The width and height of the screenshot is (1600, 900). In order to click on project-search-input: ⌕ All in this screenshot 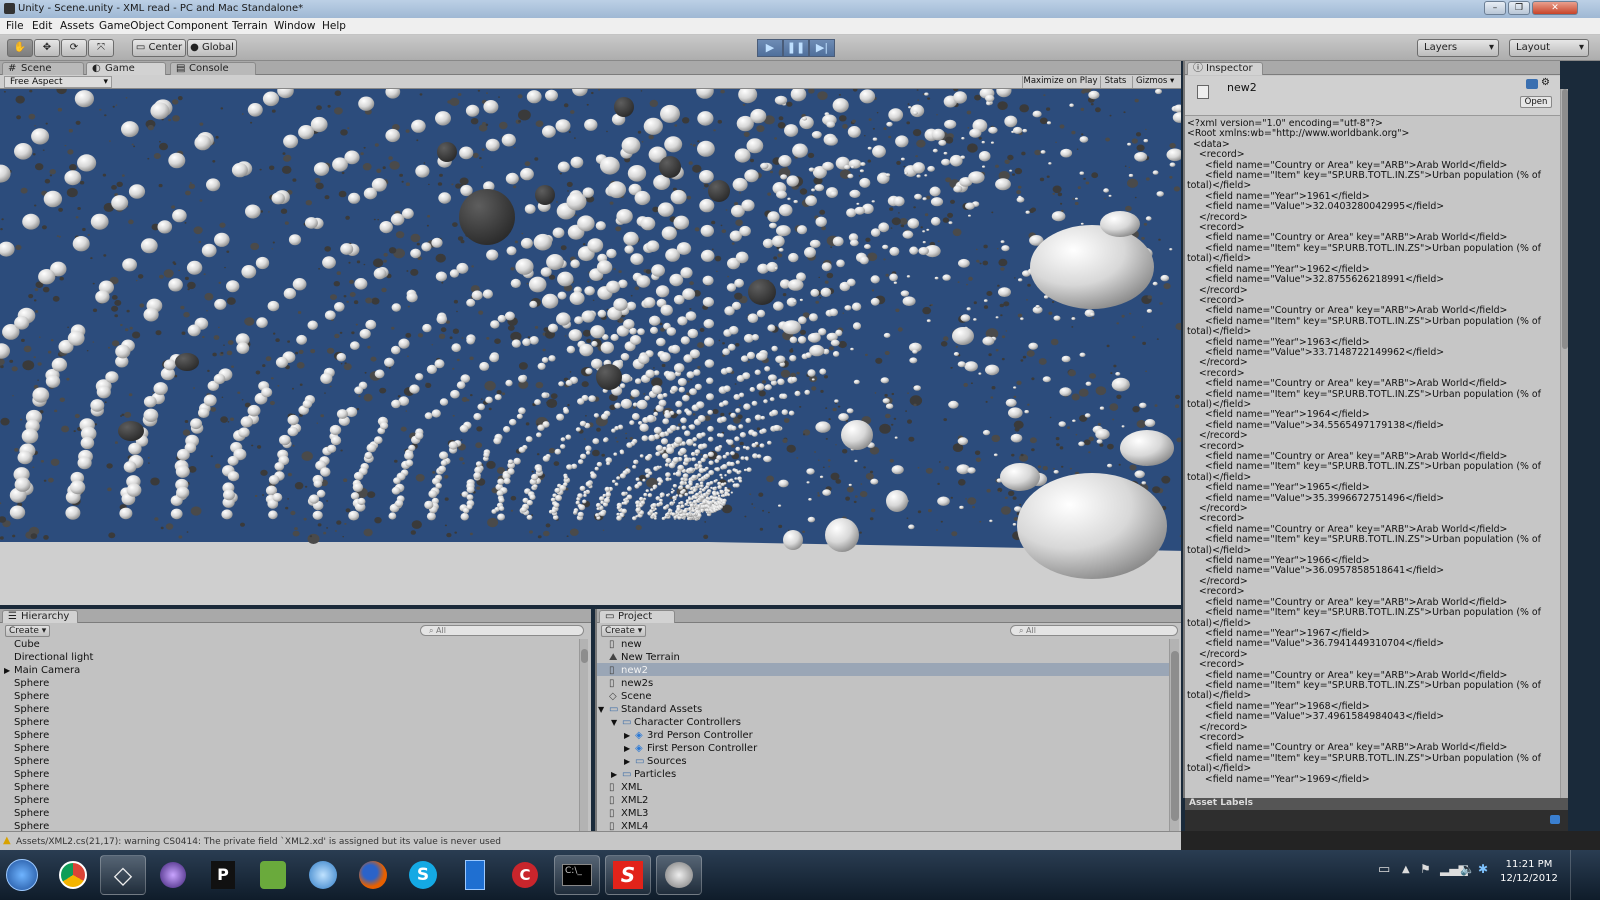, I will do `click(1094, 630)`.